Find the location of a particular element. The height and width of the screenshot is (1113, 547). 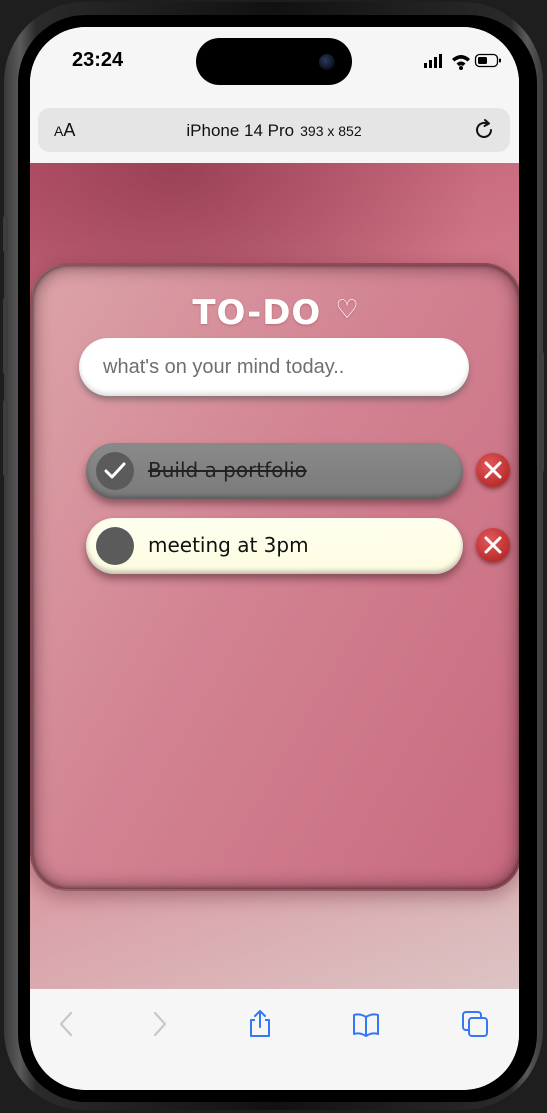

back-icon is located at coordinates (67, 1024).